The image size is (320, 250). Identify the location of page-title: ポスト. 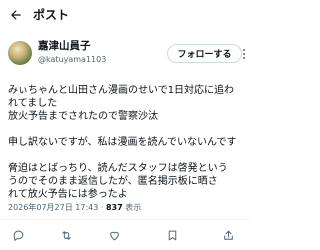
(51, 15).